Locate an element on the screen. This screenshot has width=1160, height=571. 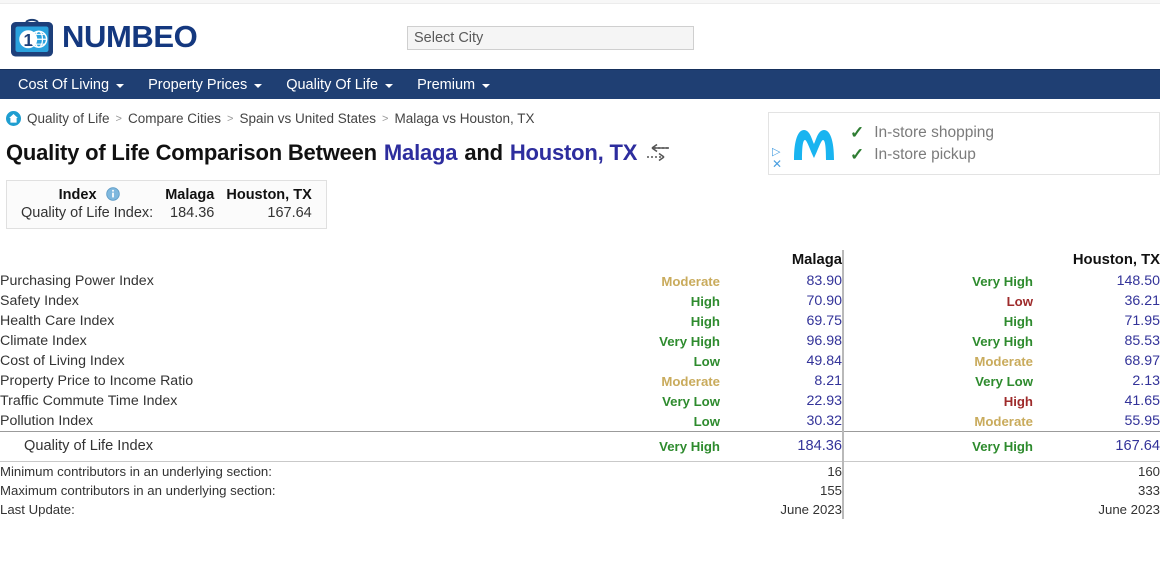
breadcrumb-item-compare-cities: Compare Cities is located at coordinates (174, 118).